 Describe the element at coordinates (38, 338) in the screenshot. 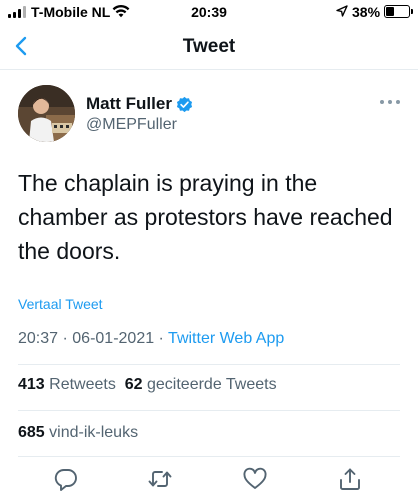

I see `tweet-time: 20:37` at that location.